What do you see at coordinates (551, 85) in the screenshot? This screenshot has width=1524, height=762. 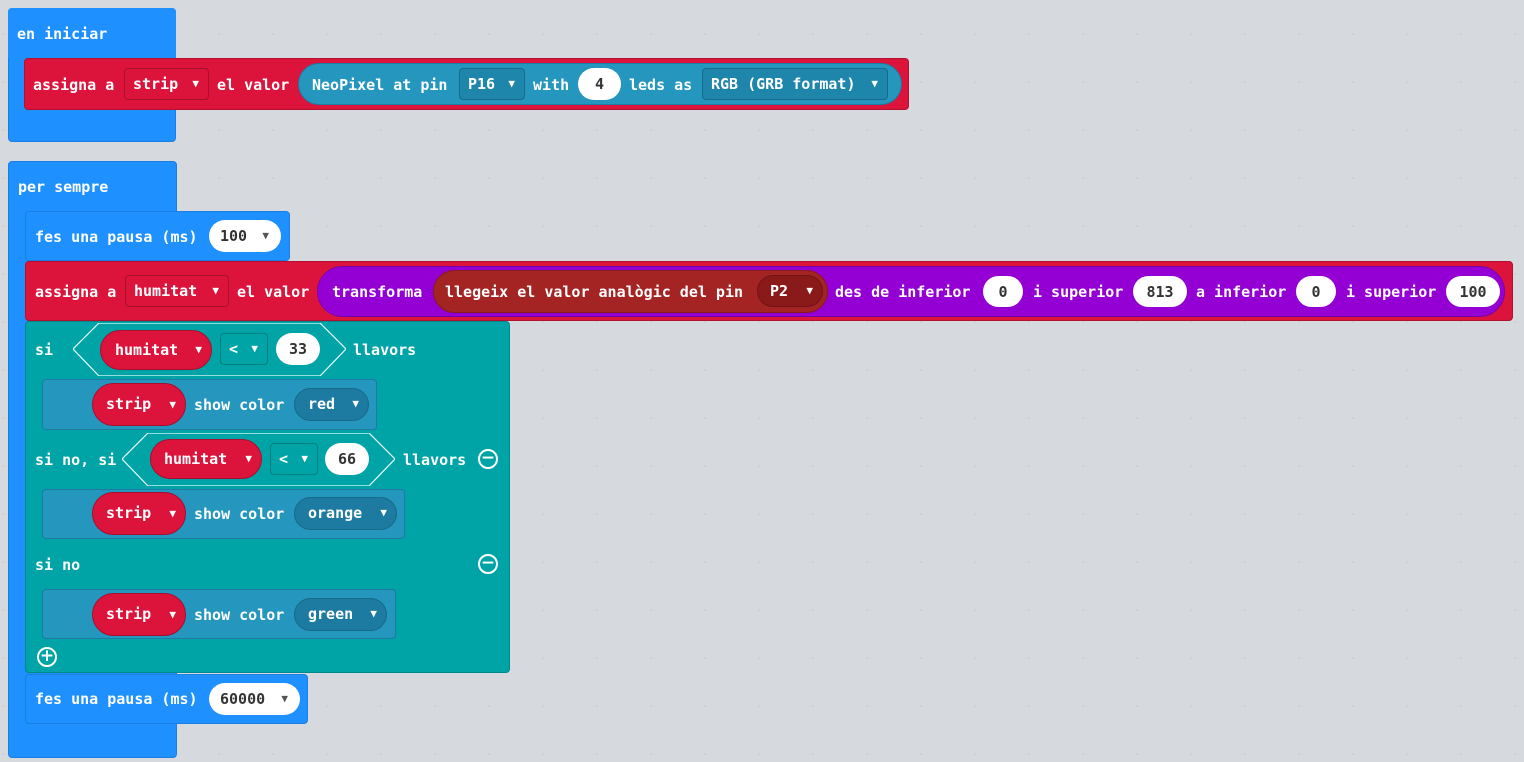 I see `neopixel-text2: with` at bounding box center [551, 85].